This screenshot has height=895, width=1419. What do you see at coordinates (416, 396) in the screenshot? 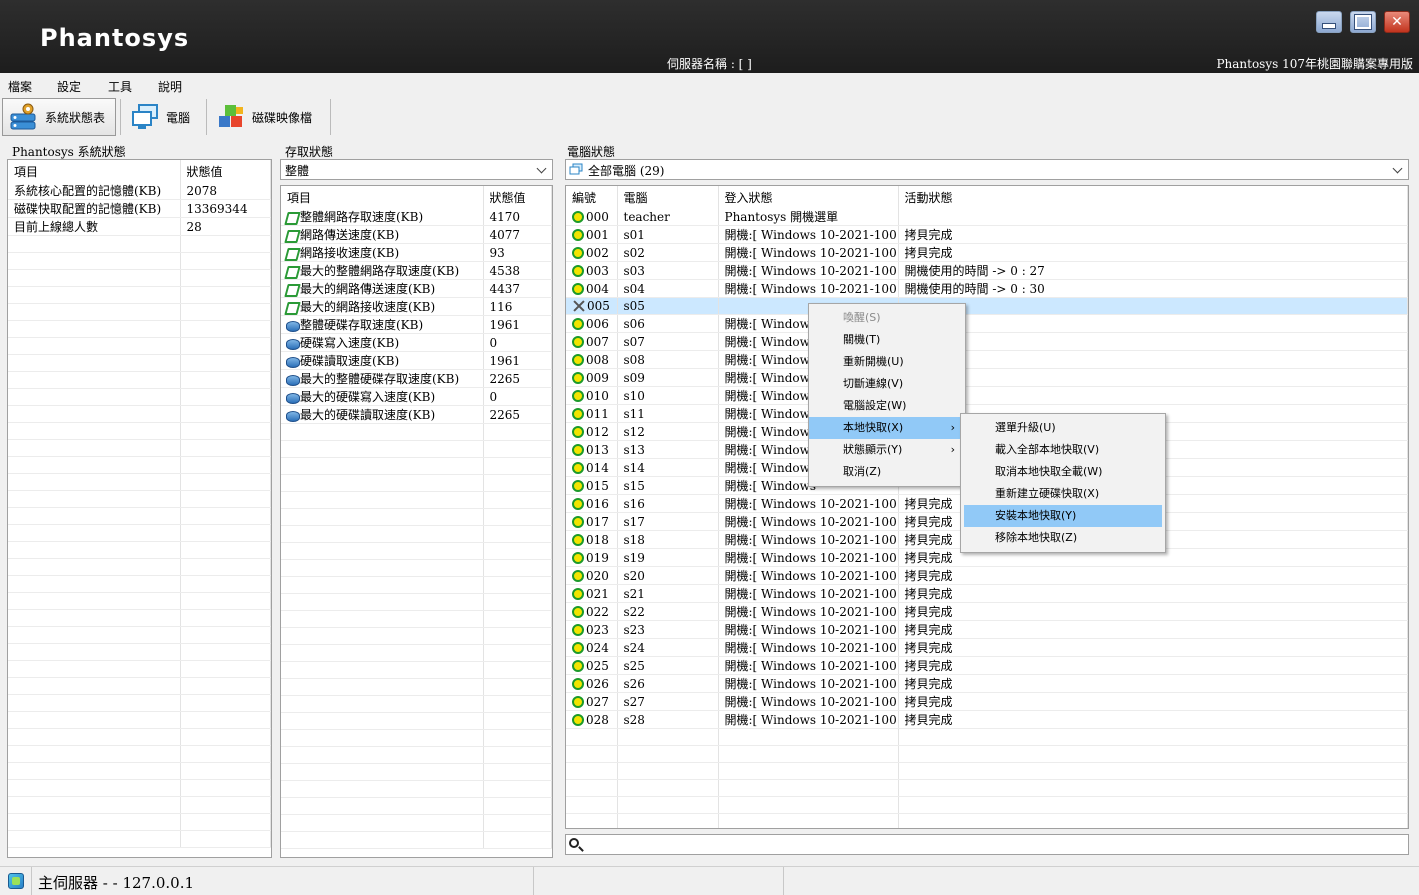
I see `table-row: 最大的硬碟寫入速度(KB) 0` at bounding box center [416, 396].